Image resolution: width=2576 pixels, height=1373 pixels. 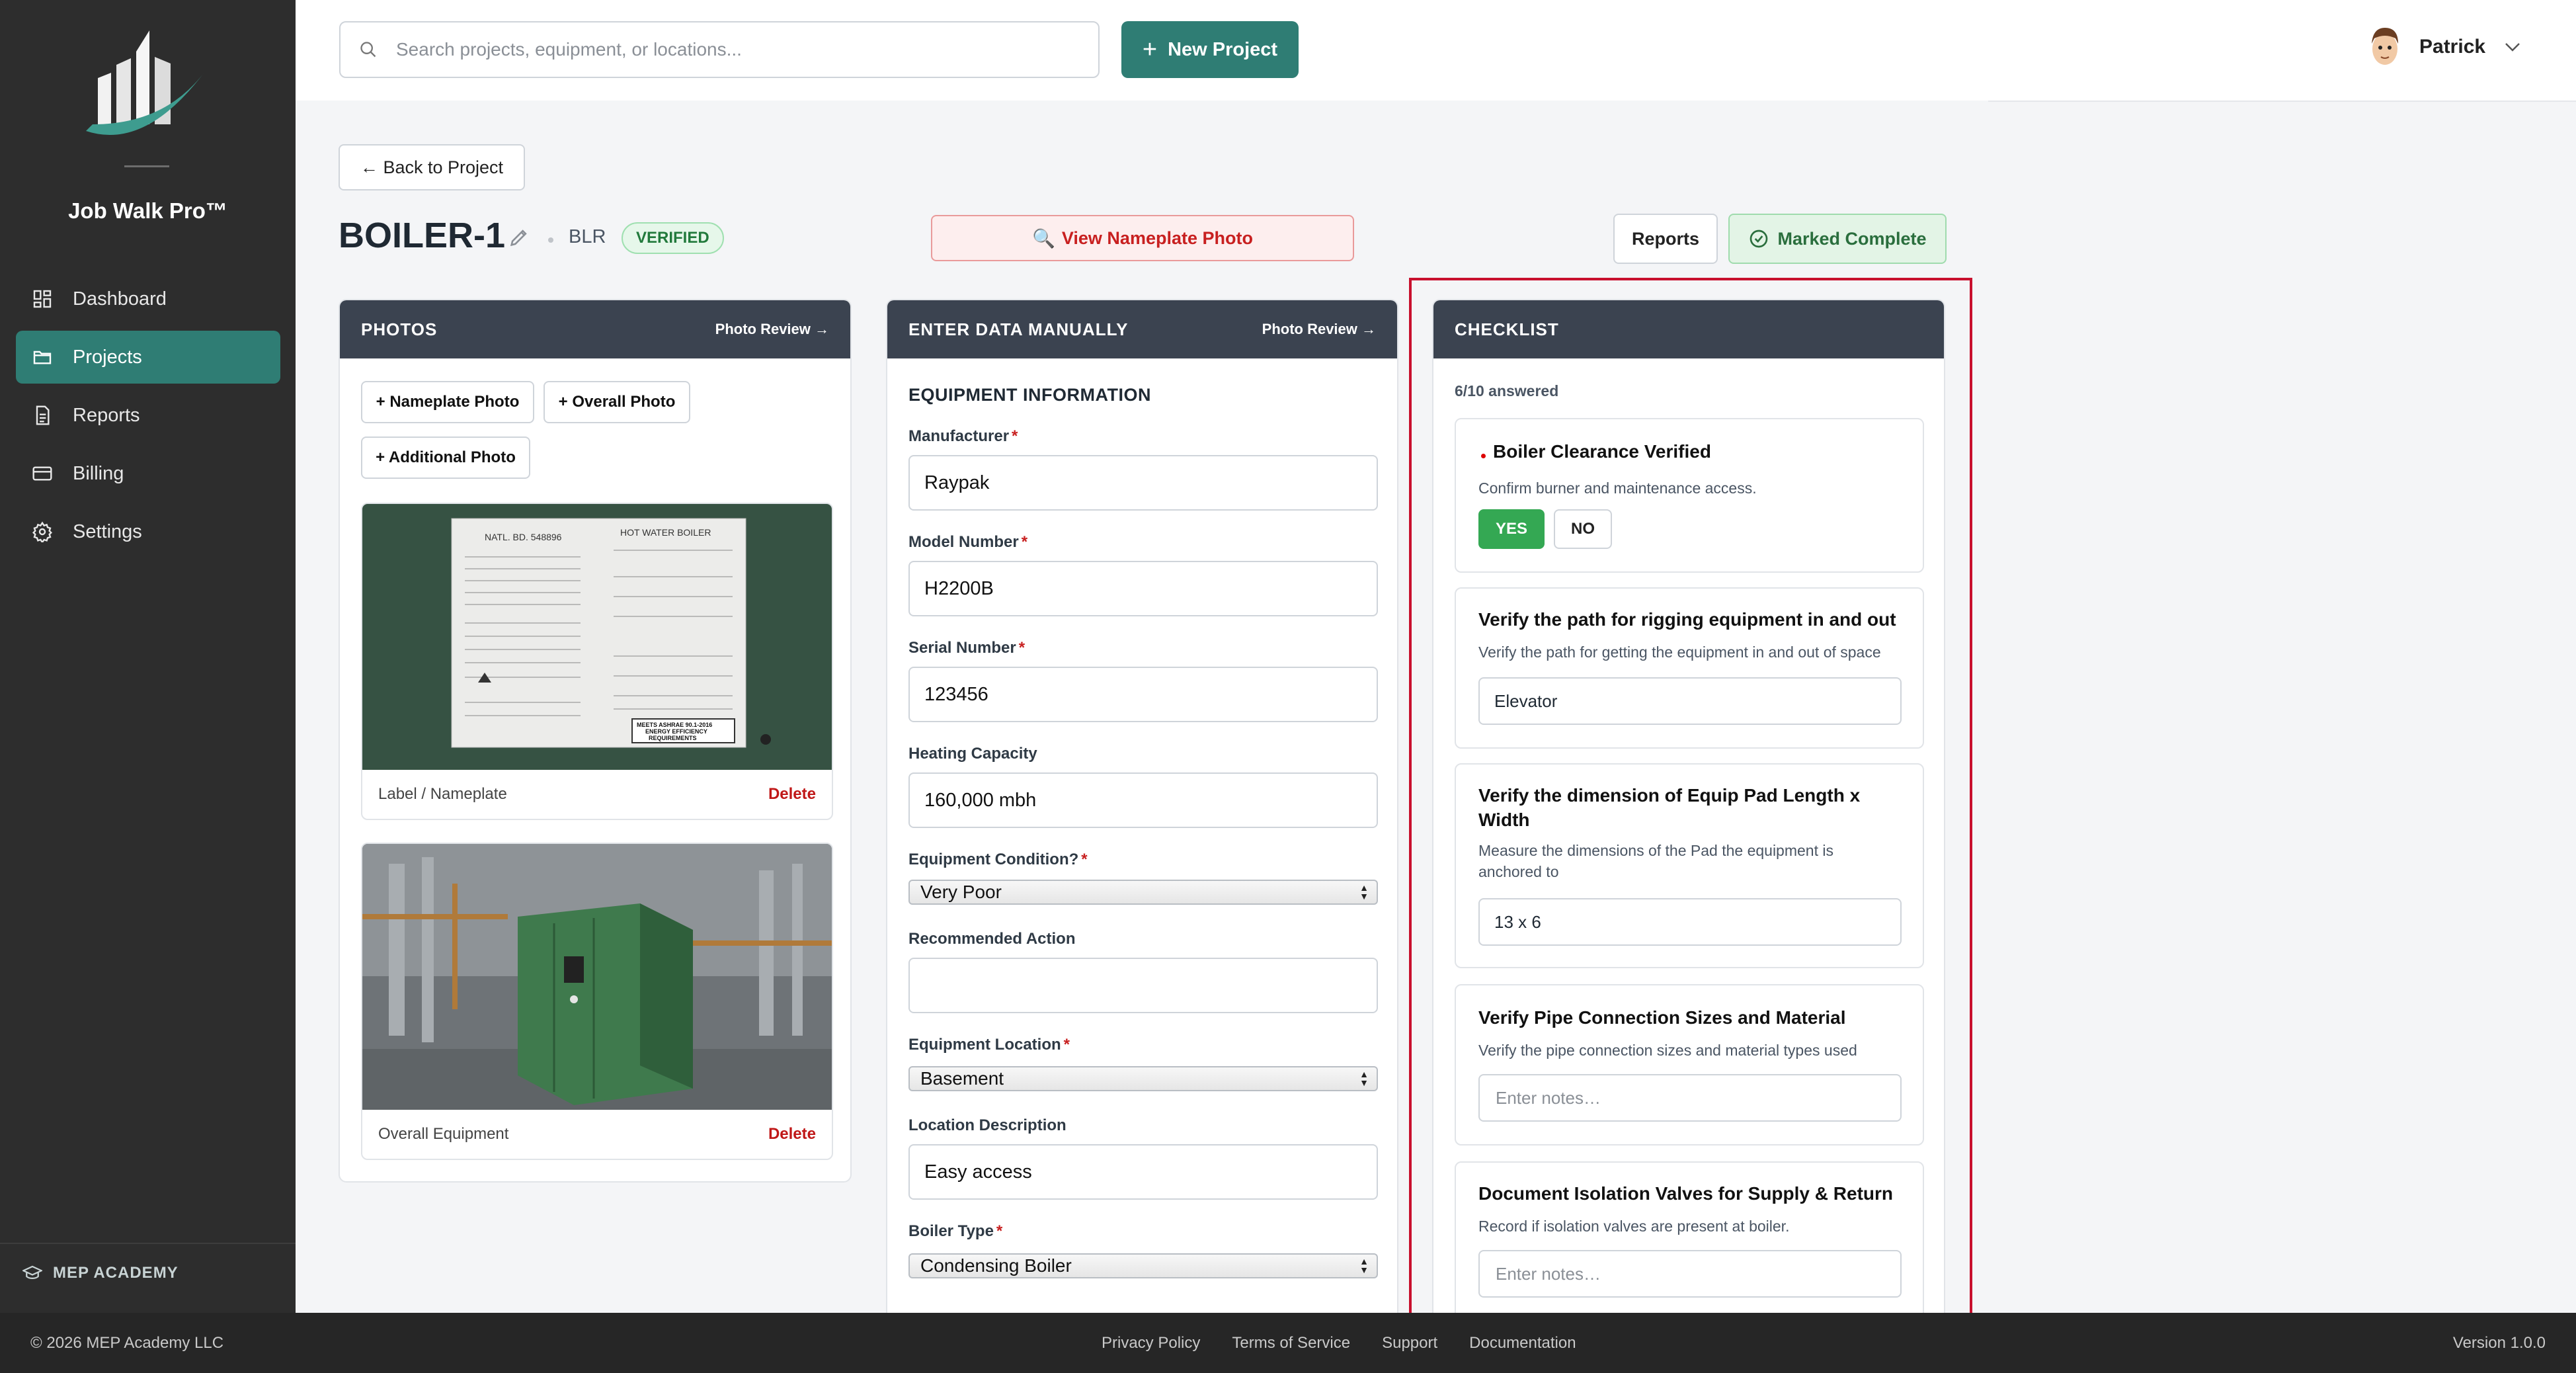 I want to click on recommended-action-label: Recommended Action, so click(x=992, y=939).